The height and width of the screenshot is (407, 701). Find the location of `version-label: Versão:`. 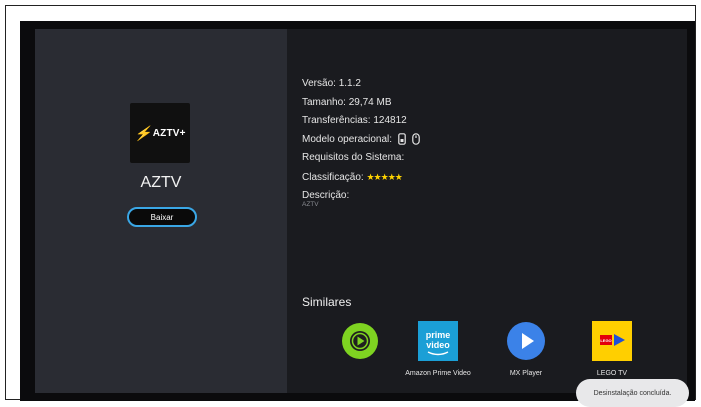

version-label: Versão: is located at coordinates (319, 83).